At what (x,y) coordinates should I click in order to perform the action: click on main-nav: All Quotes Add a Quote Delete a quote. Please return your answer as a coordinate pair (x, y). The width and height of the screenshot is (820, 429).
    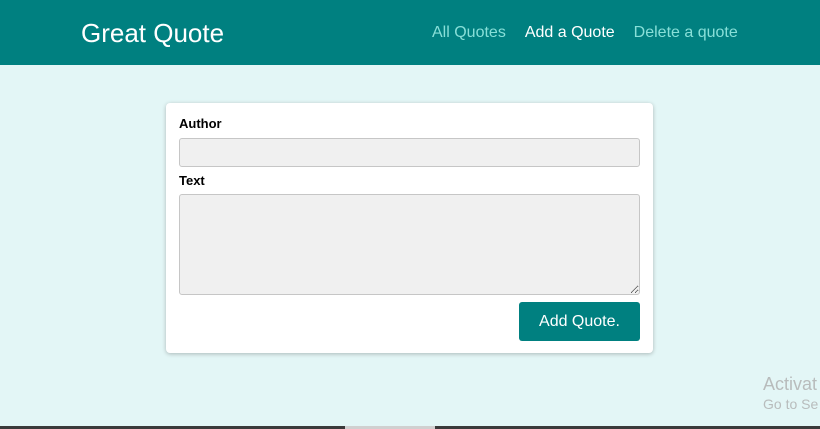
    Looking at the image, I should click on (585, 33).